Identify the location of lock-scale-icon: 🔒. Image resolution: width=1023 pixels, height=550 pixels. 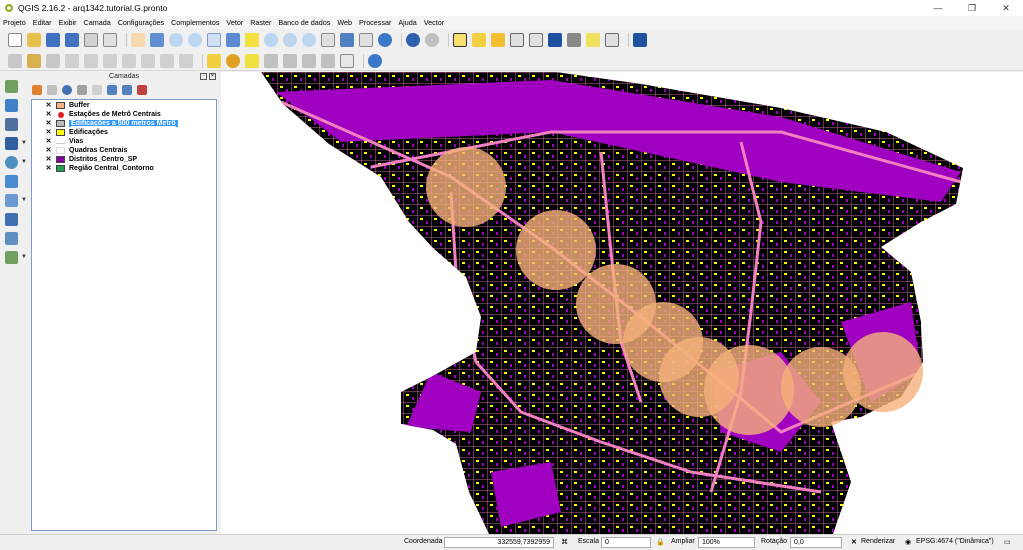
(660, 542).